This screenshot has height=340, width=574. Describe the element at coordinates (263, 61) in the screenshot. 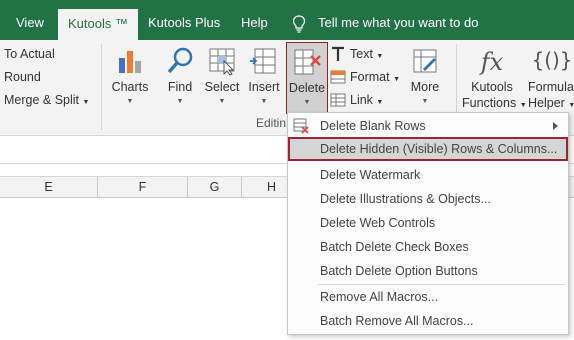

I see `insert-rows-icon` at that location.